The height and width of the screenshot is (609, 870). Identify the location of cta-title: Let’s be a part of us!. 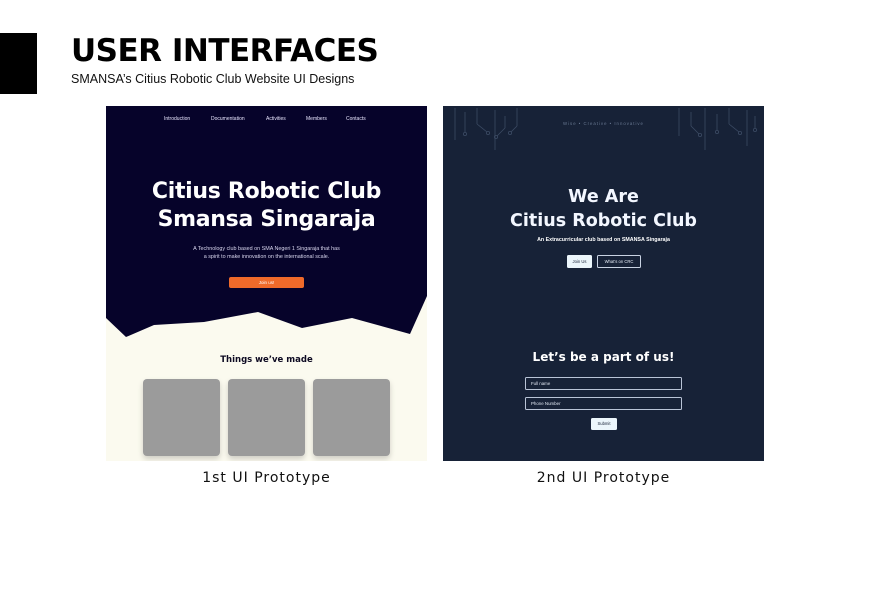
(603, 357).